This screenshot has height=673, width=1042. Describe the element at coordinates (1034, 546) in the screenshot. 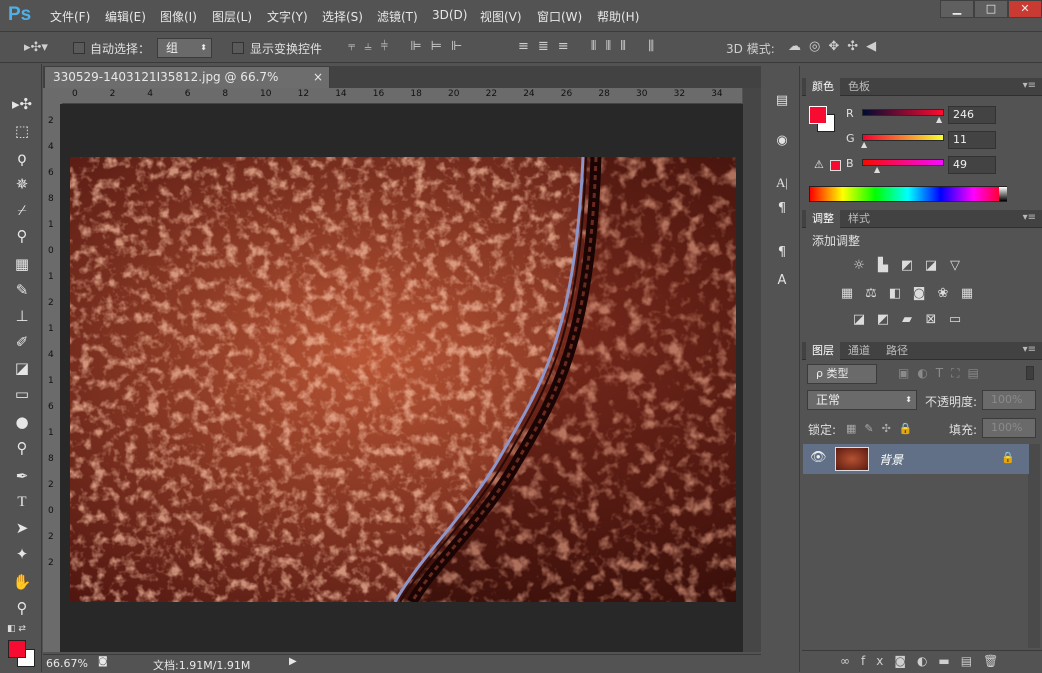

I see `layers-scrollbar` at that location.